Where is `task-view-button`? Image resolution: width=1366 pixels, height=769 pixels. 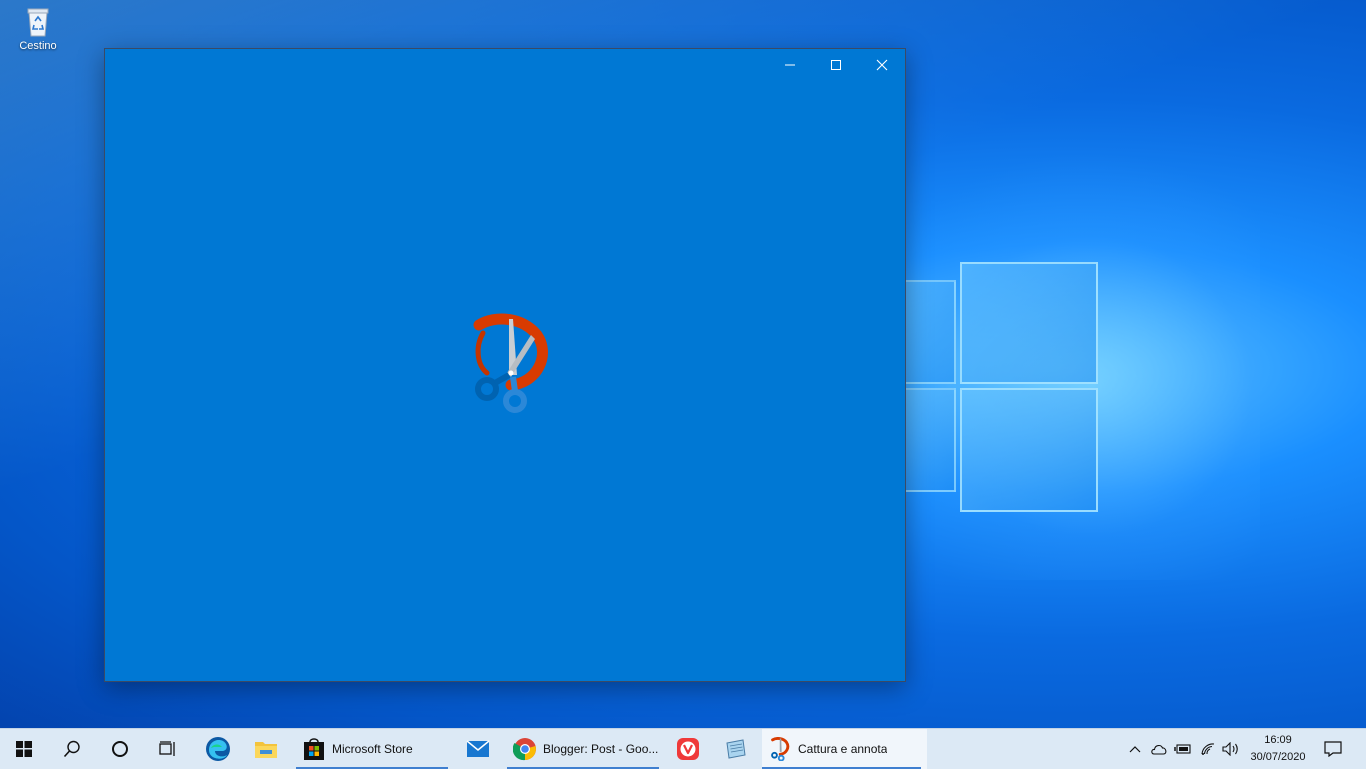 task-view-button is located at coordinates (168, 749).